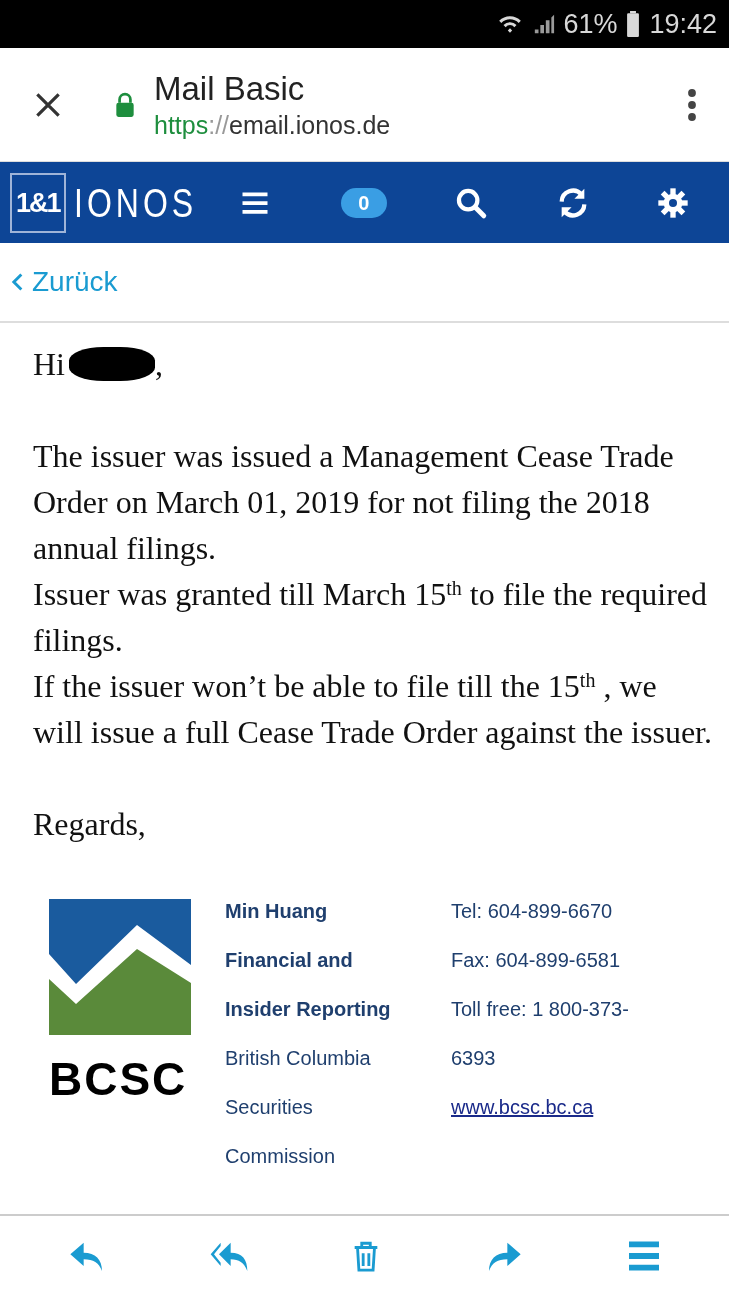 Image resolution: width=729 pixels, height=1296 pixels. I want to click on message-paragraph: Issuer was granted till March 15$^{th}$ to file the required filings., so click(370, 617).